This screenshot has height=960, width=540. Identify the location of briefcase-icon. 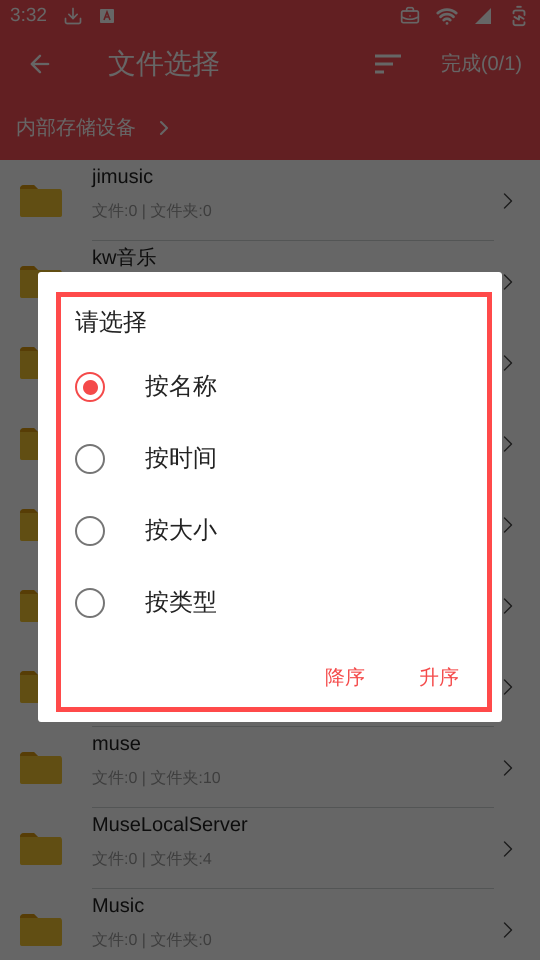
(410, 16).